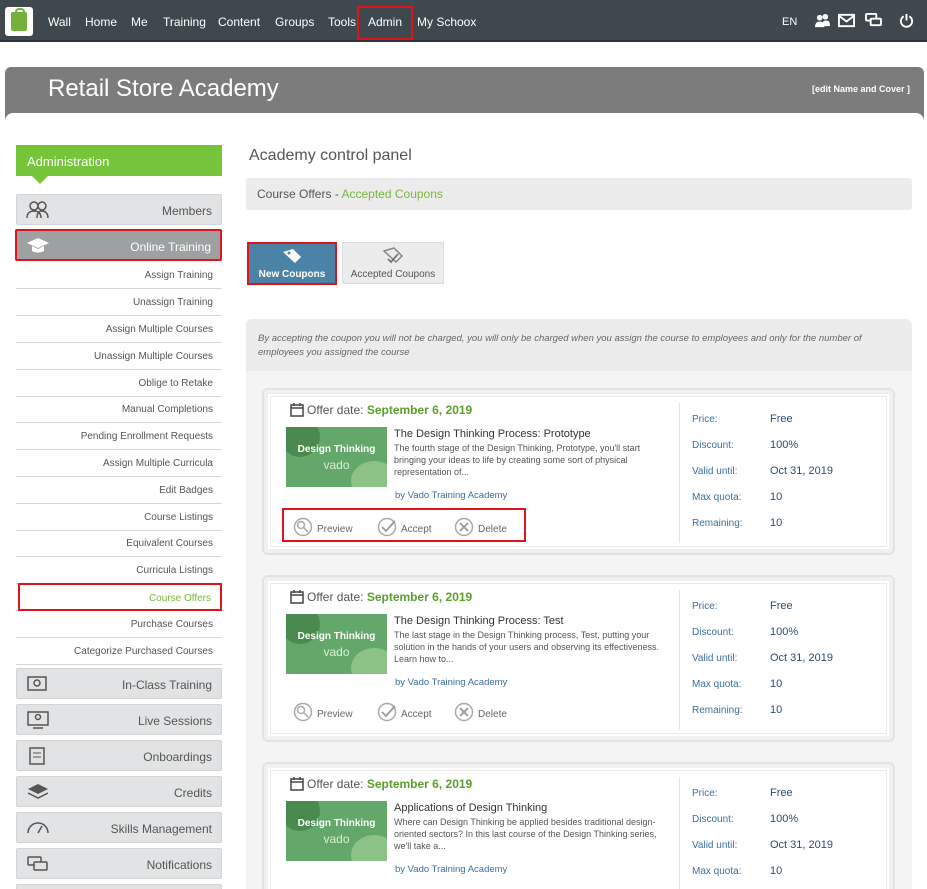  I want to click on sub-pending-enrollment-requests: Pending Enrollment Requests, so click(119, 436).